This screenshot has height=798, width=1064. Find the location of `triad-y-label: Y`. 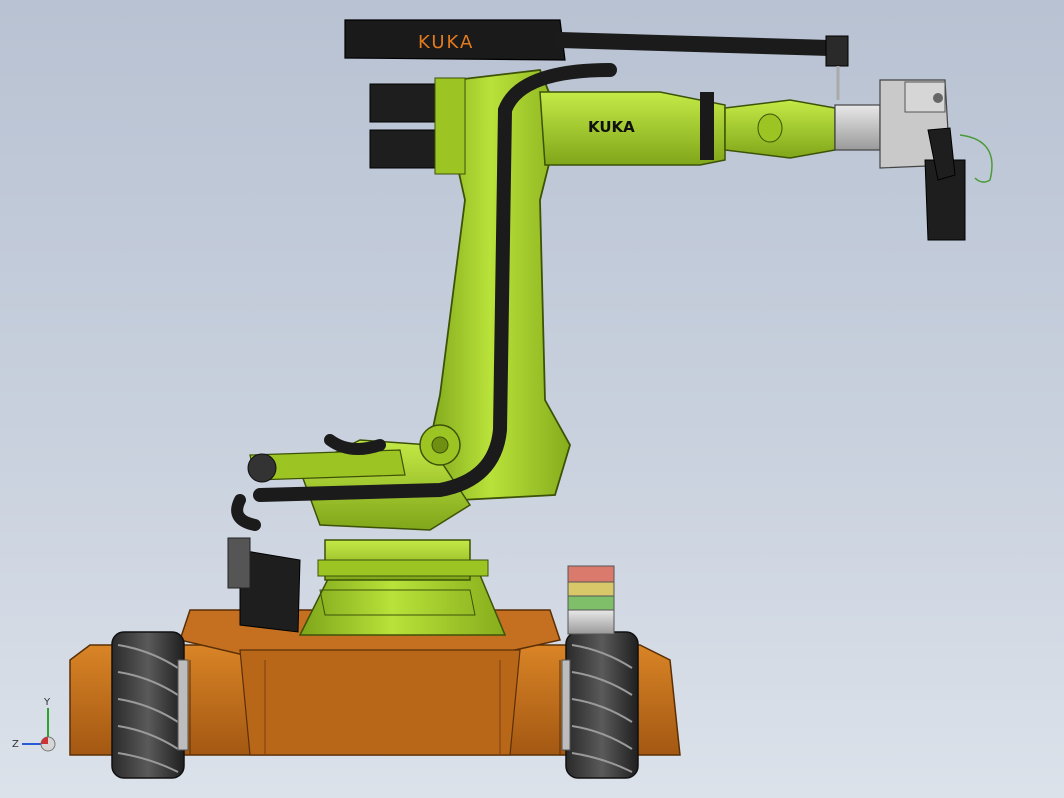

triad-y-label: Y is located at coordinates (47, 702).